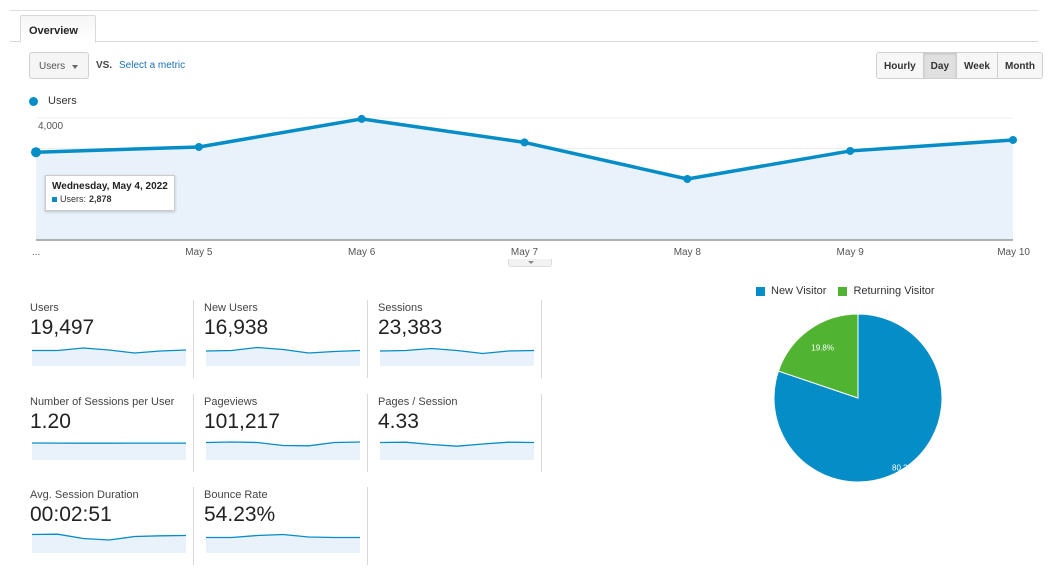 This screenshot has height=577, width=1048. Describe the element at coordinates (242, 421) in the screenshot. I see `scorecard-value: 101,217` at that location.